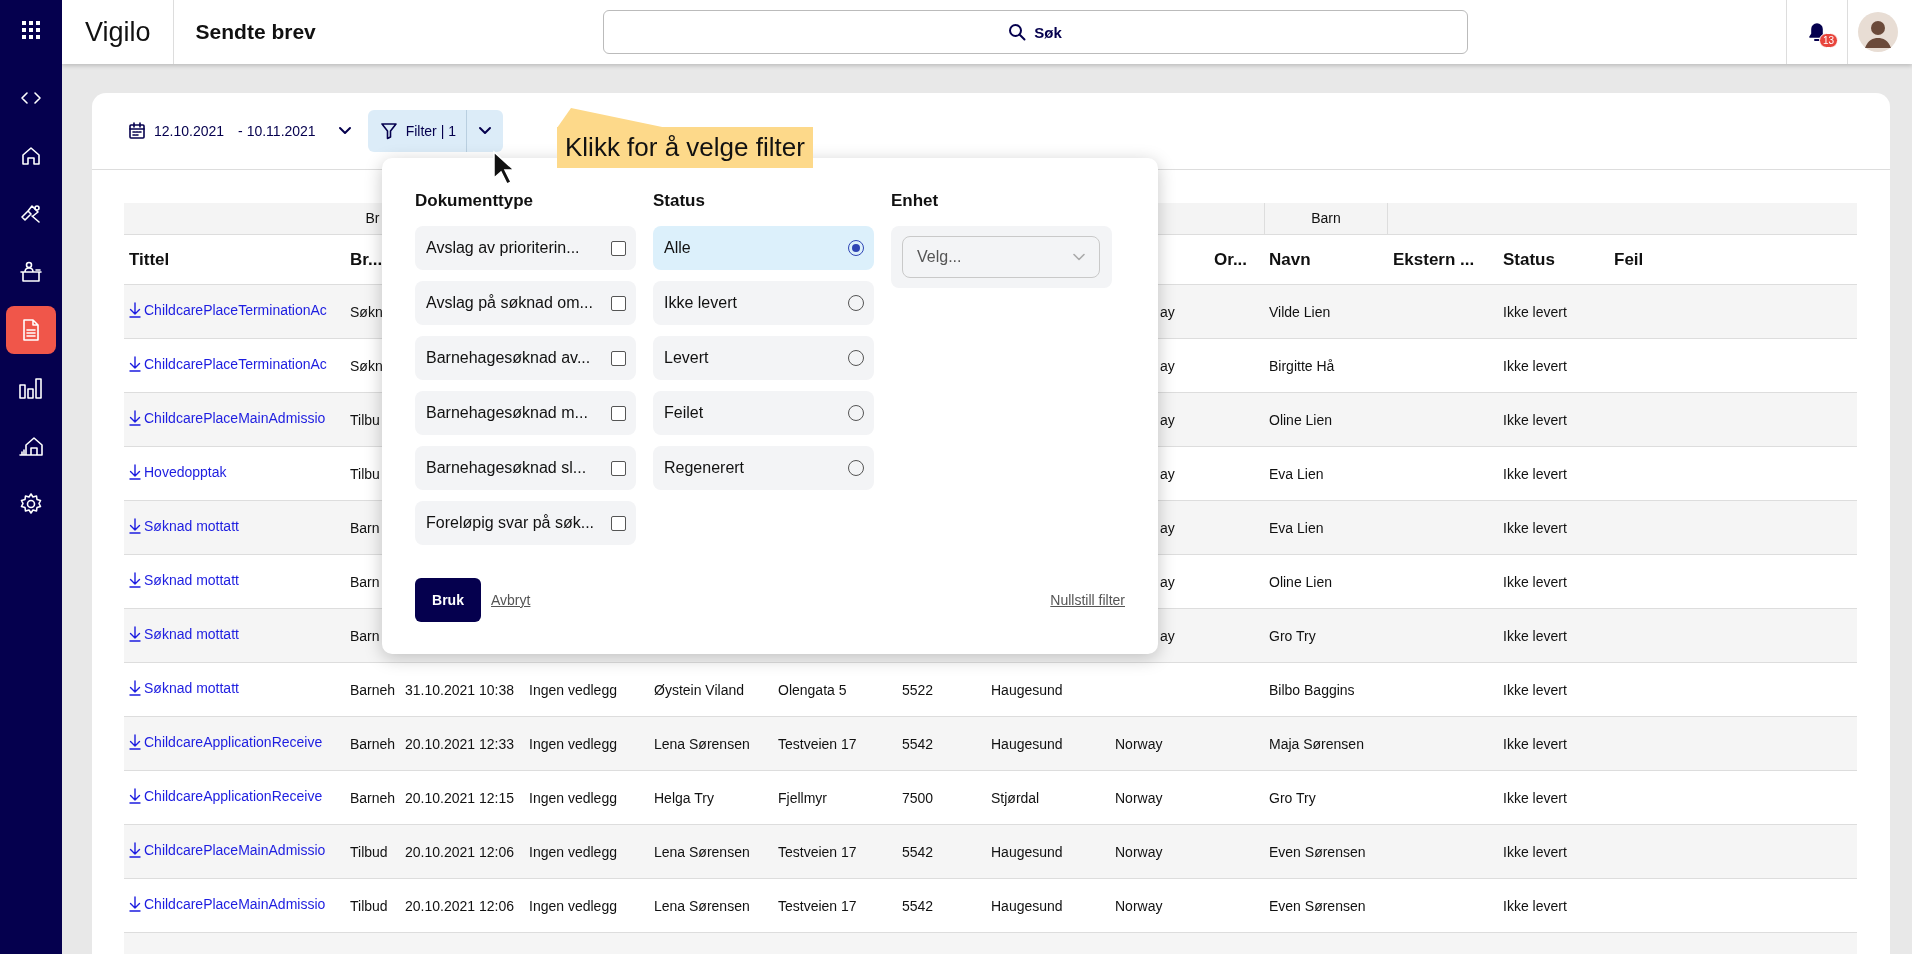  I want to click on table-cell: Norway, so click(1139, 905).